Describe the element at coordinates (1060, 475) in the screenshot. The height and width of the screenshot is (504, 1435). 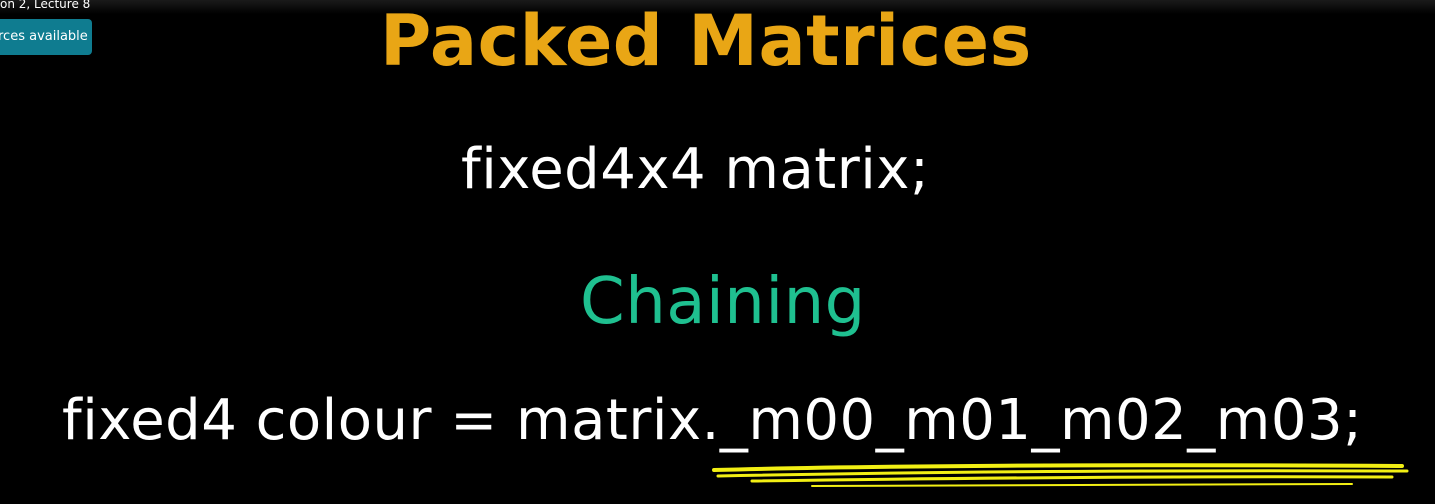
I see `highlight-underline-stroke` at that location.